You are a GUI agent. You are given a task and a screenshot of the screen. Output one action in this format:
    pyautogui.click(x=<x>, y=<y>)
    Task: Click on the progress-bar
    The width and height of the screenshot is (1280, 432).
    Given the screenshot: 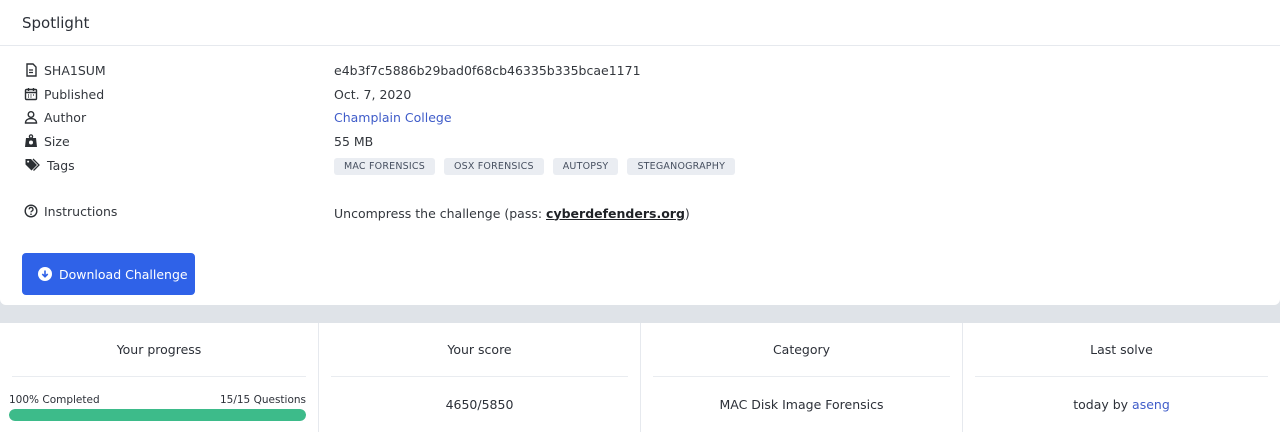 What is the action you would take?
    pyautogui.click(x=157, y=415)
    